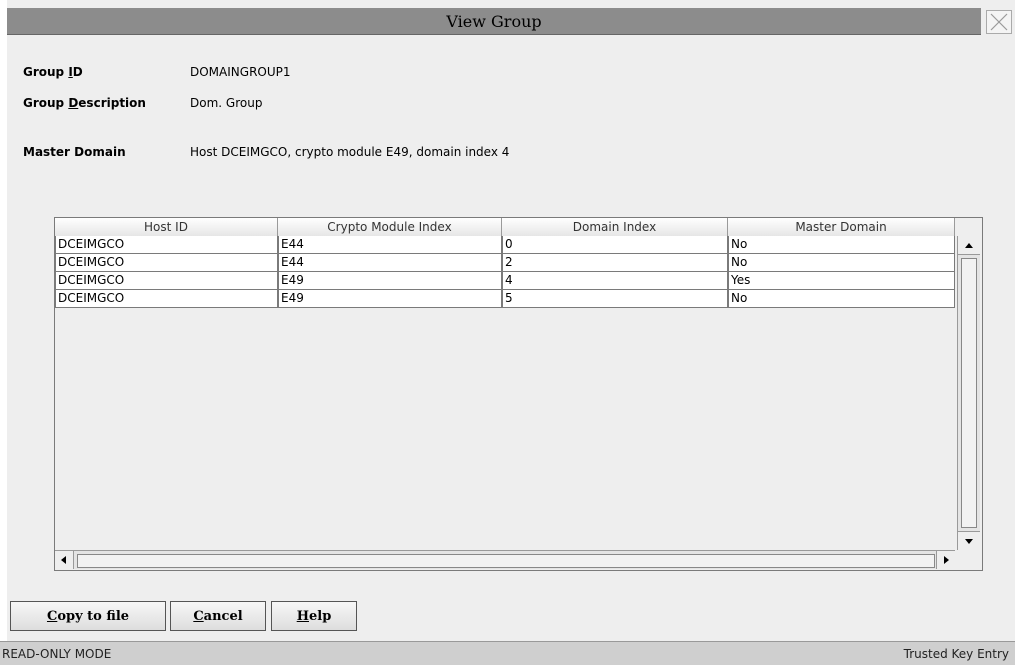 The image size is (1015, 665). I want to click on vertical-scrollbar, so click(968, 393).